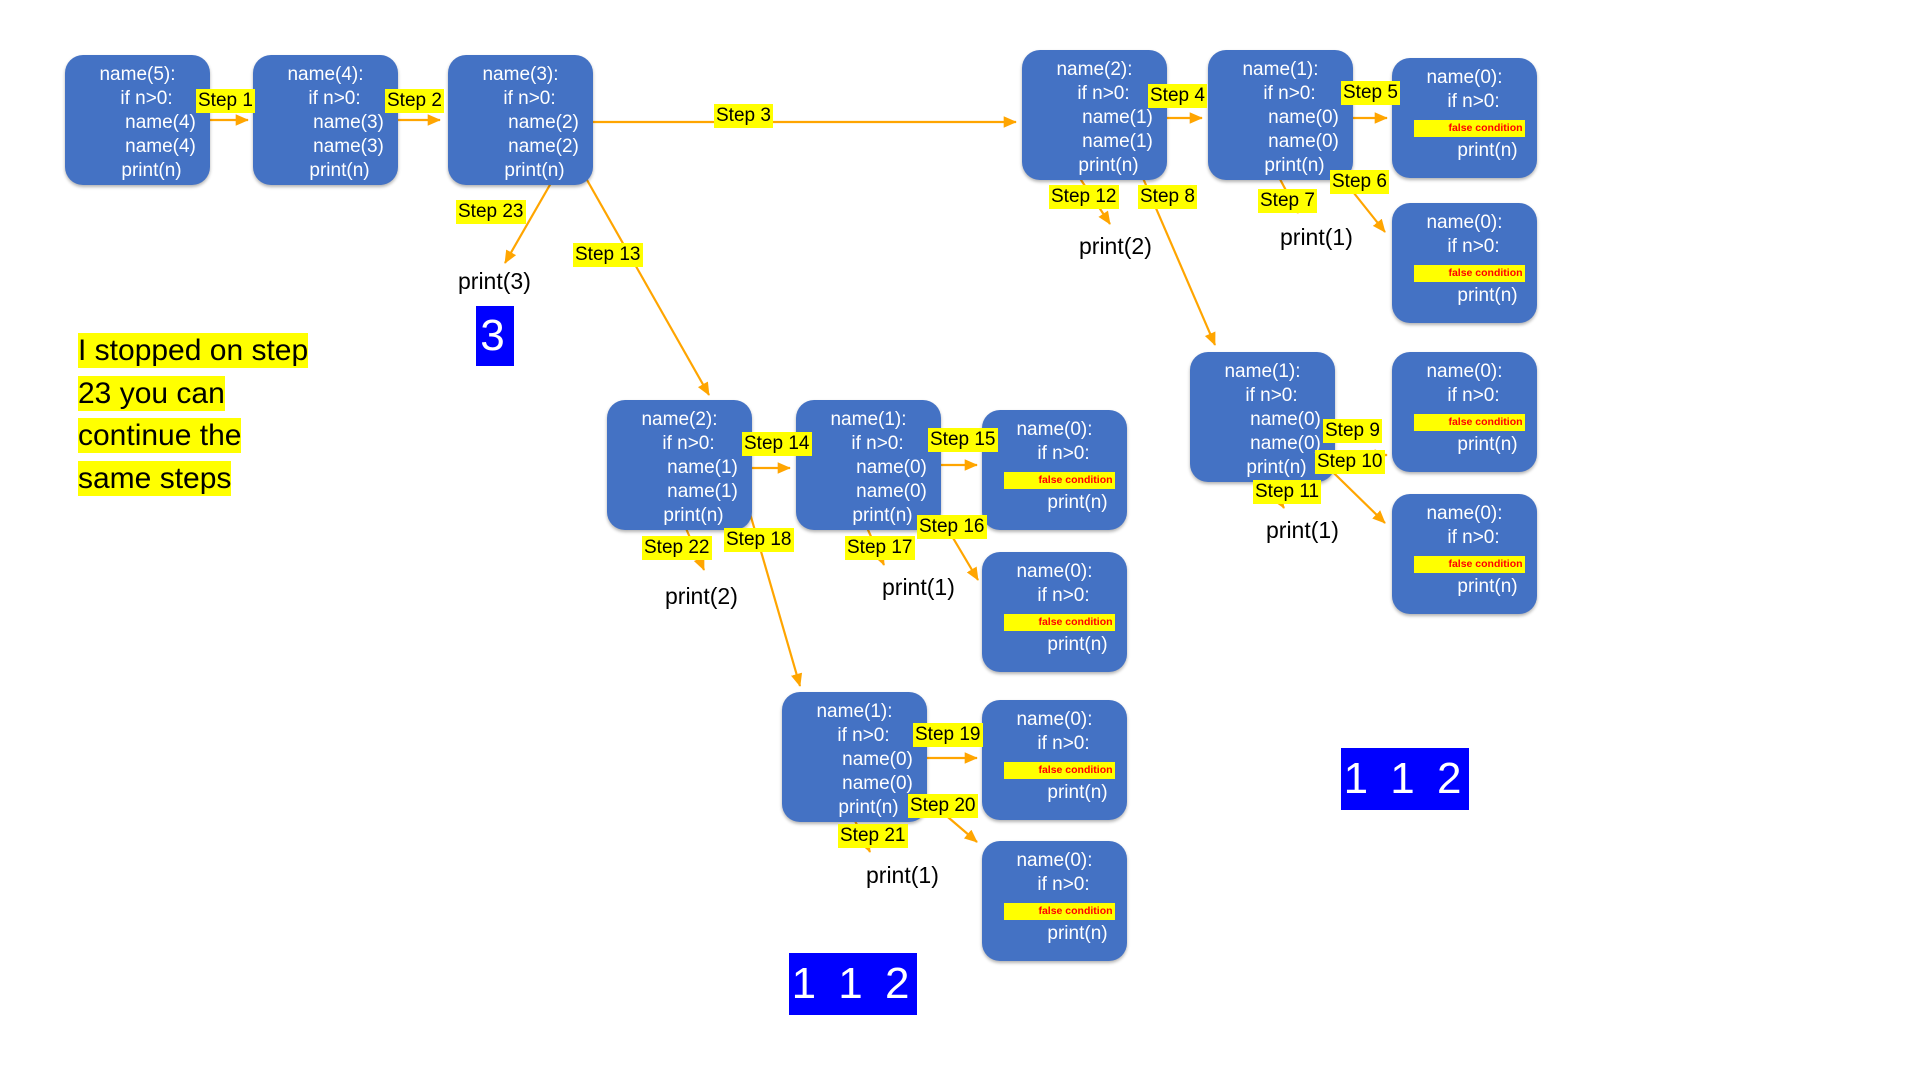 The width and height of the screenshot is (1920, 1080). I want to click on step-label: Step 23, so click(491, 212).